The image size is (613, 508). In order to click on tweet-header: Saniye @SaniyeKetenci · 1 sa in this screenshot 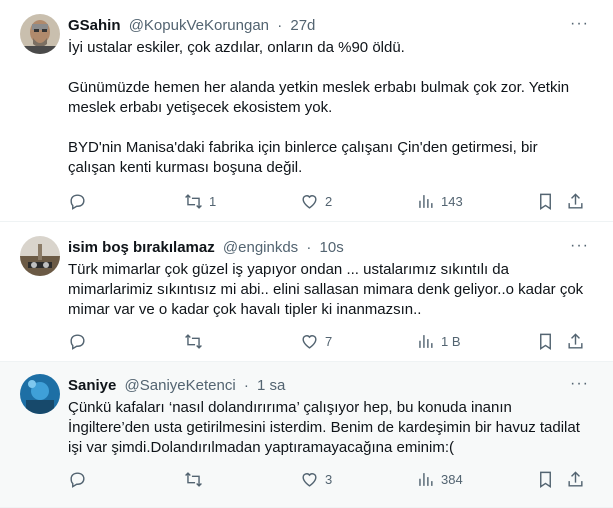, I will do `click(320, 386)`.